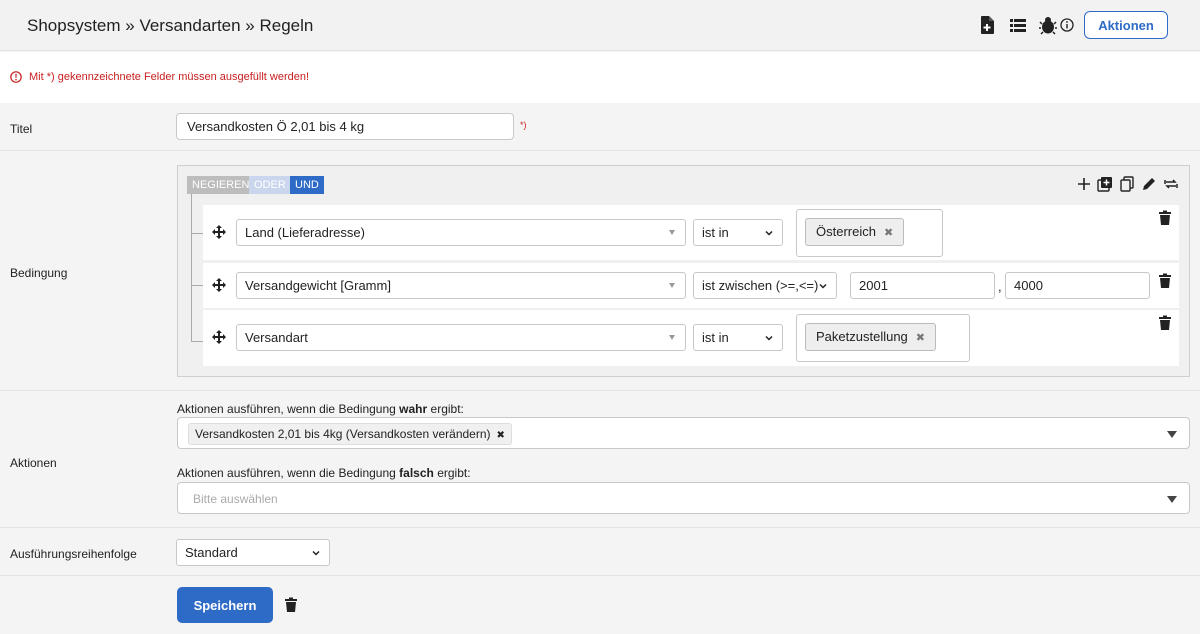  Describe the element at coordinates (16, 77) in the screenshot. I see `warning-icon` at that location.